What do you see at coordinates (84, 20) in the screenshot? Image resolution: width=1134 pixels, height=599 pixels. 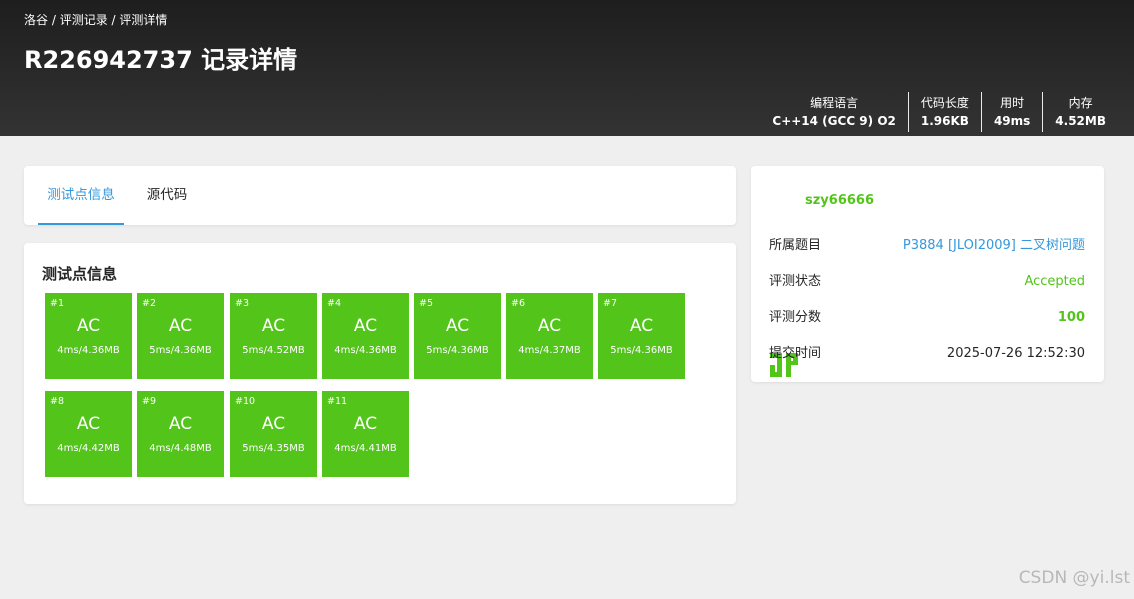 I see `breadcrumb-records: 评测记录` at bounding box center [84, 20].